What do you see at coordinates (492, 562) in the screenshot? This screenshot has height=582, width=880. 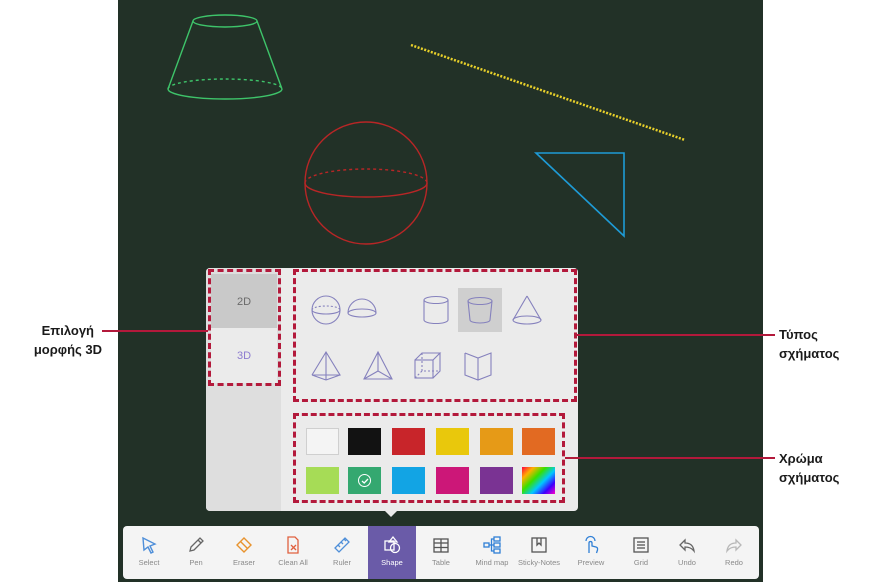 I see `tool-mind-map-label: Mind map` at bounding box center [492, 562].